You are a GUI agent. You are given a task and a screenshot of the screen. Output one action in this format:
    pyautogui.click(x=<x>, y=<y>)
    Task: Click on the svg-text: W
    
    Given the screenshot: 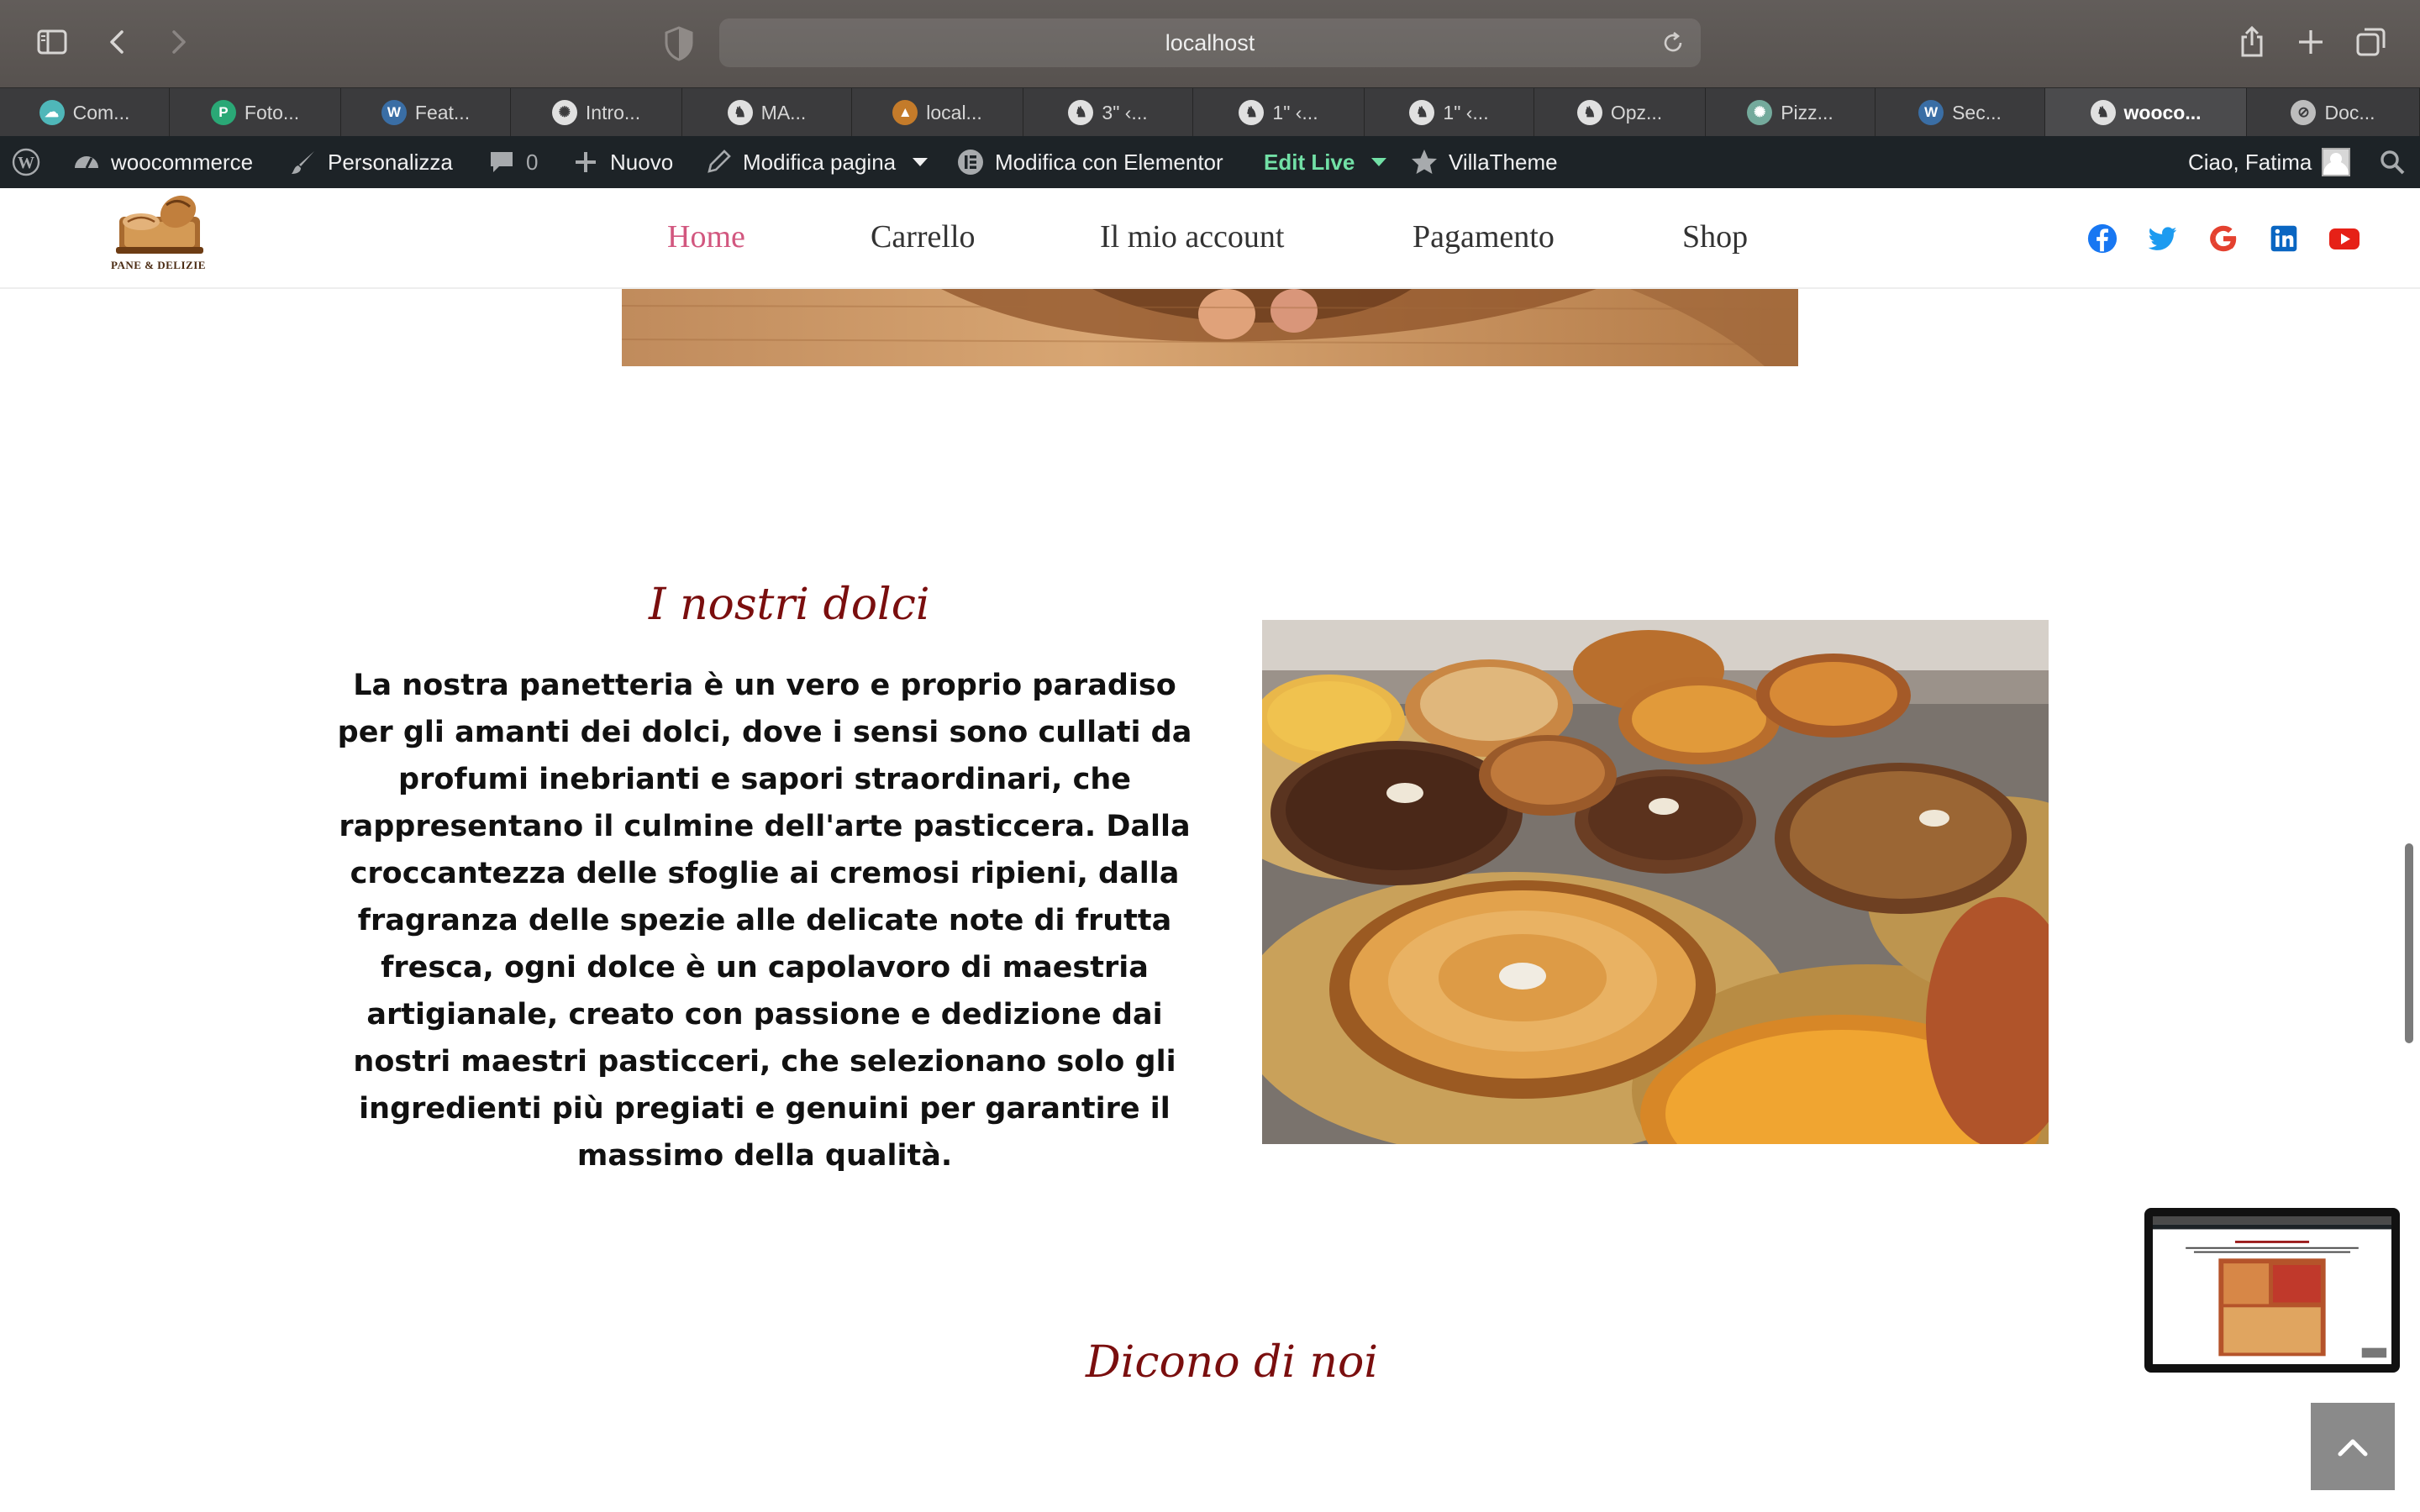 What is the action you would take?
    pyautogui.click(x=26, y=163)
    